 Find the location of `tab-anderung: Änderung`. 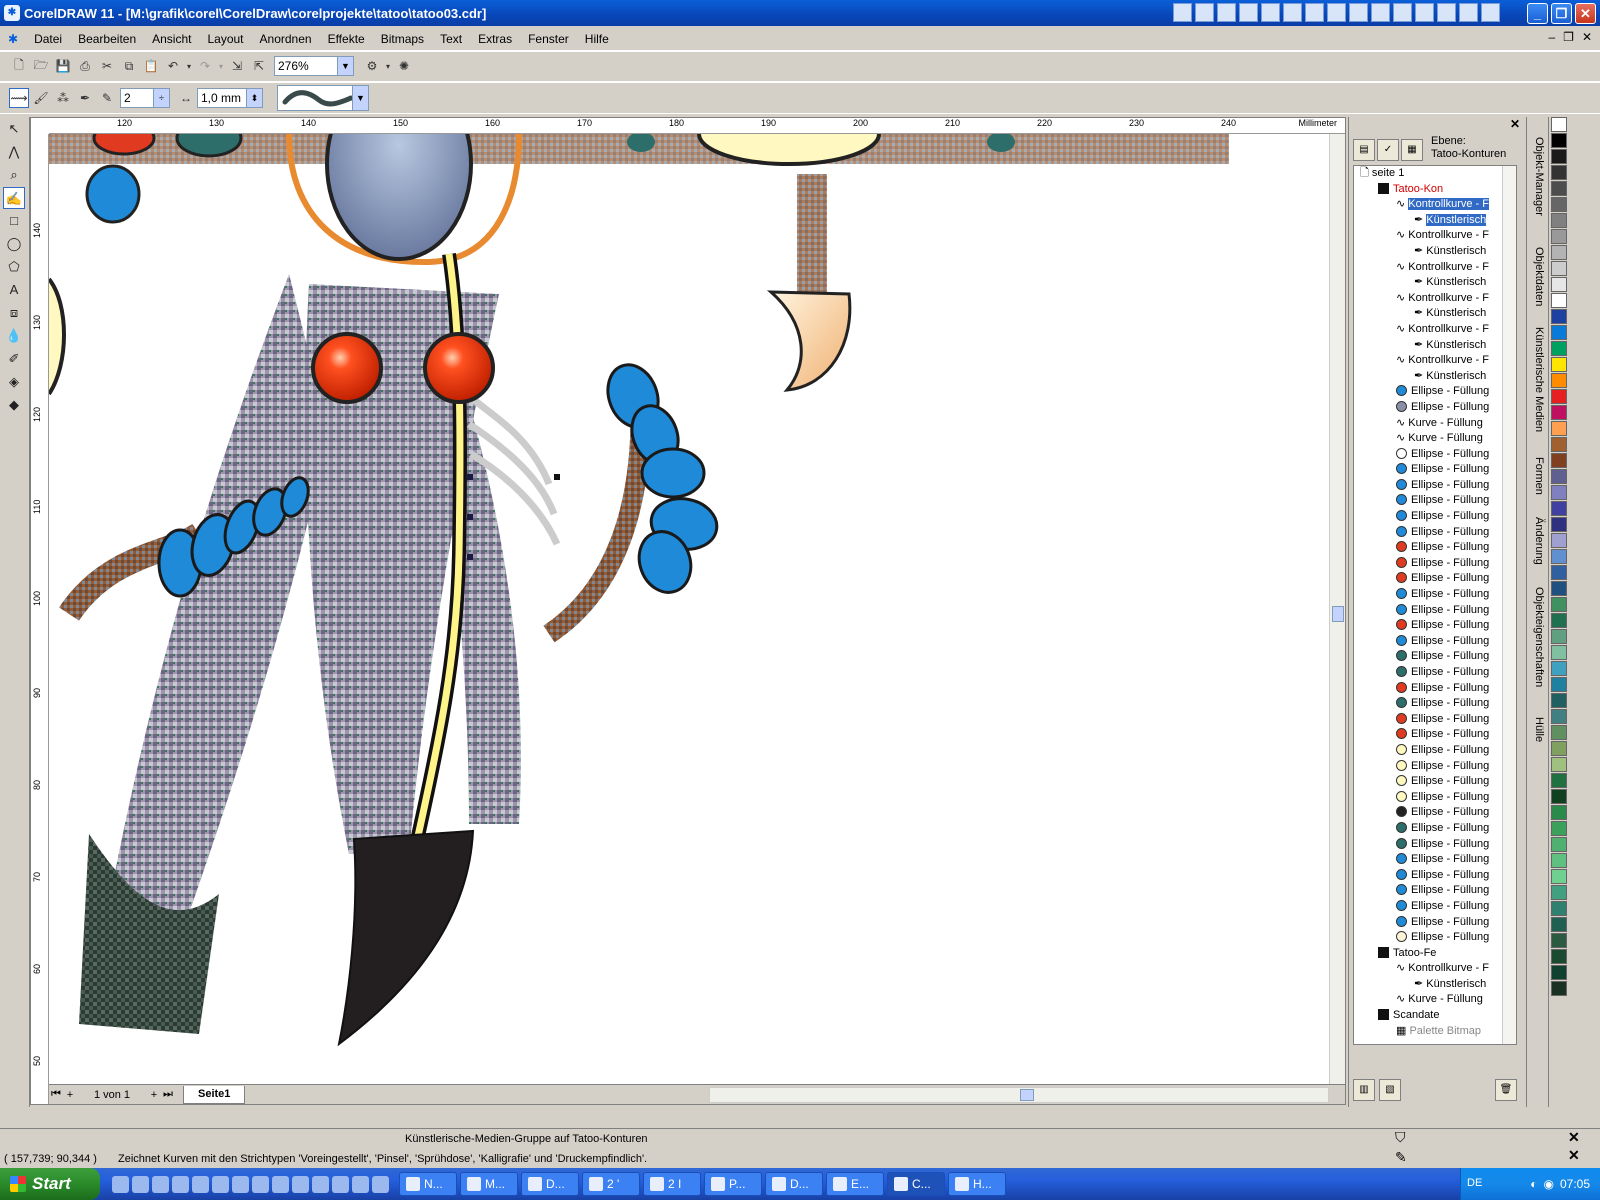

tab-anderung: Änderung is located at coordinates (1537, 541).